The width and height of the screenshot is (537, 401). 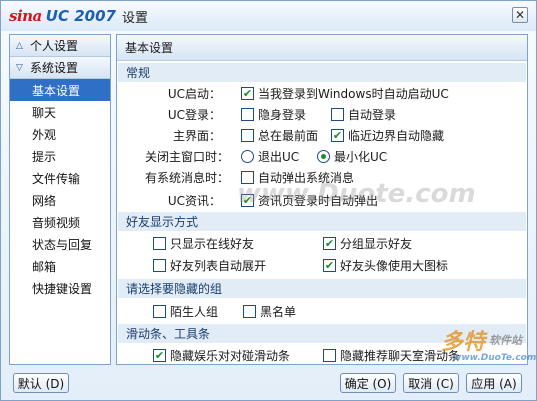 I want to click on auto-login-text: 自动登录, so click(x=372, y=114).